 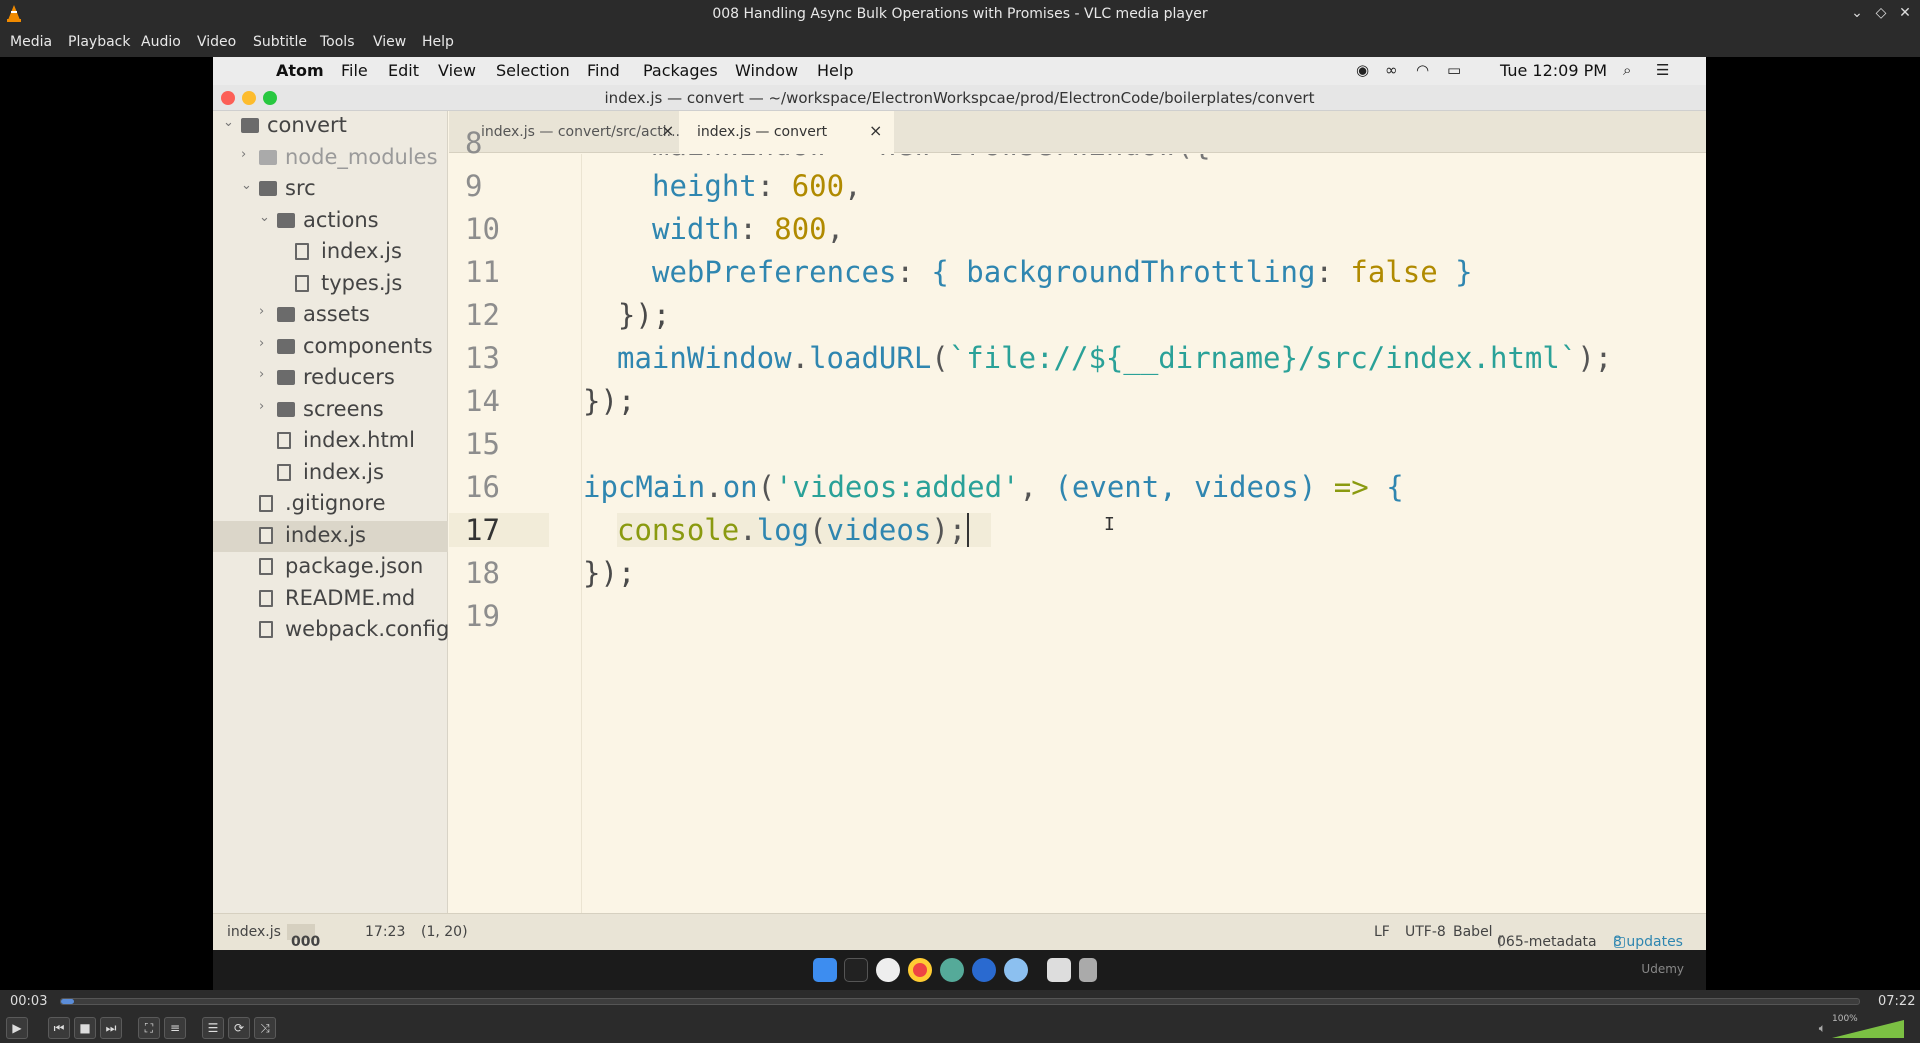 What do you see at coordinates (499, 530) in the screenshot?
I see `line-number: 17` at bounding box center [499, 530].